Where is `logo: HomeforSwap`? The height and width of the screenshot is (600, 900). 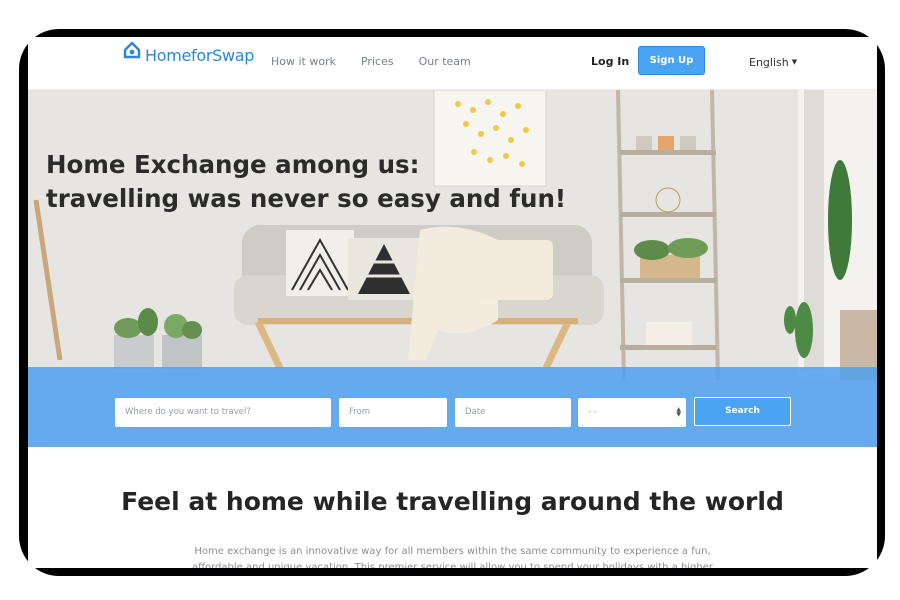
logo: HomeforSwap is located at coordinates (188, 53).